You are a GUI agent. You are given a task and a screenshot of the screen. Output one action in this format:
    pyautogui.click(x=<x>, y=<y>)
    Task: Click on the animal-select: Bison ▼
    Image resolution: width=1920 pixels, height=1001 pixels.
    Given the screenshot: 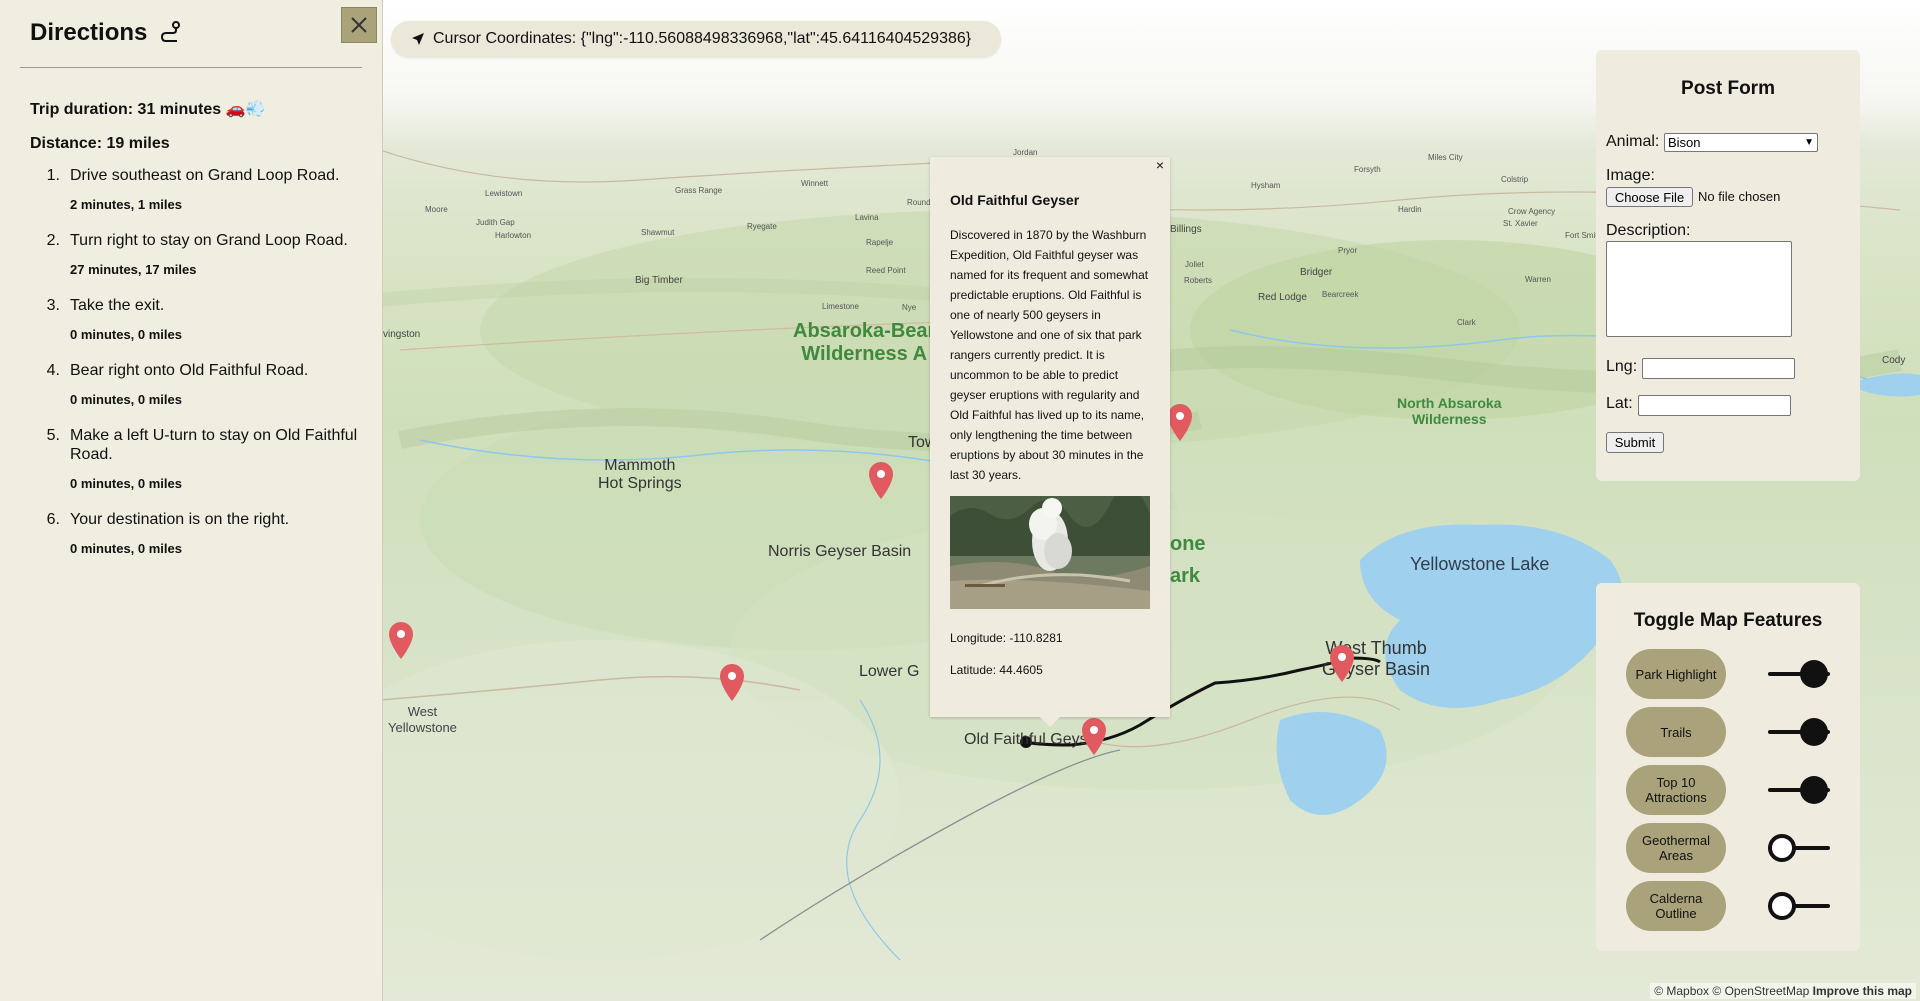 What is the action you would take?
    pyautogui.click(x=1741, y=142)
    